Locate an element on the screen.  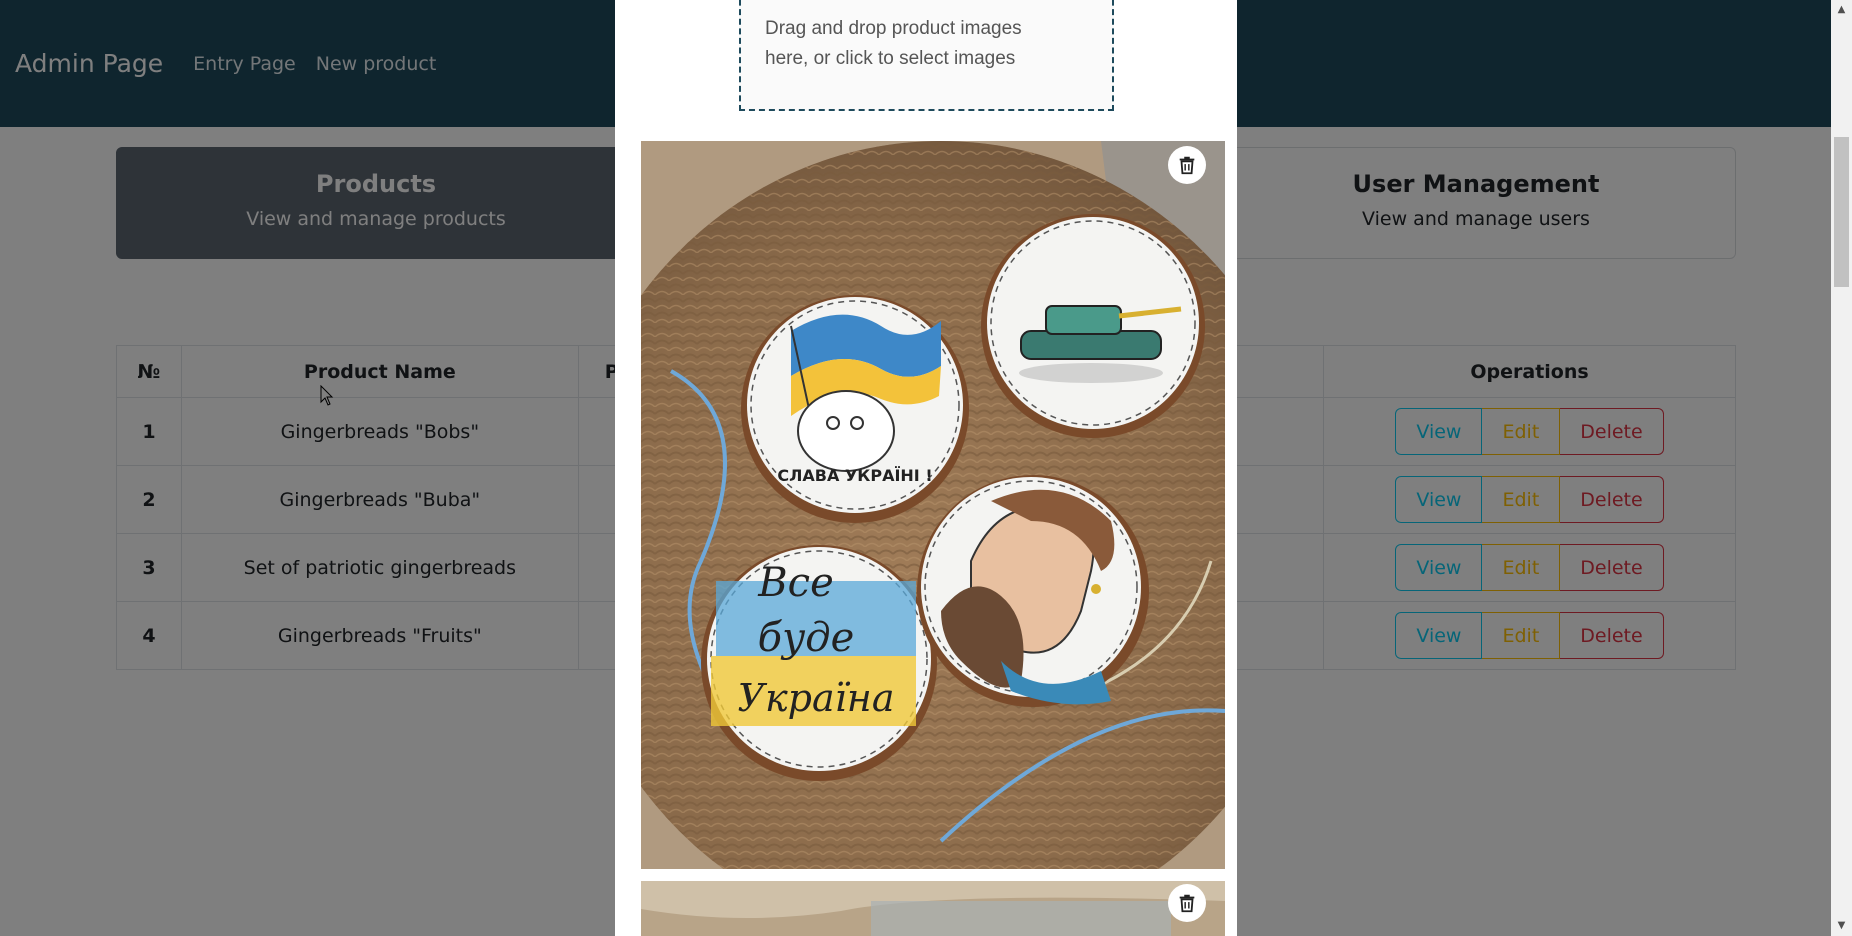
cookie-text-vse: Все is located at coordinates (795, 583).